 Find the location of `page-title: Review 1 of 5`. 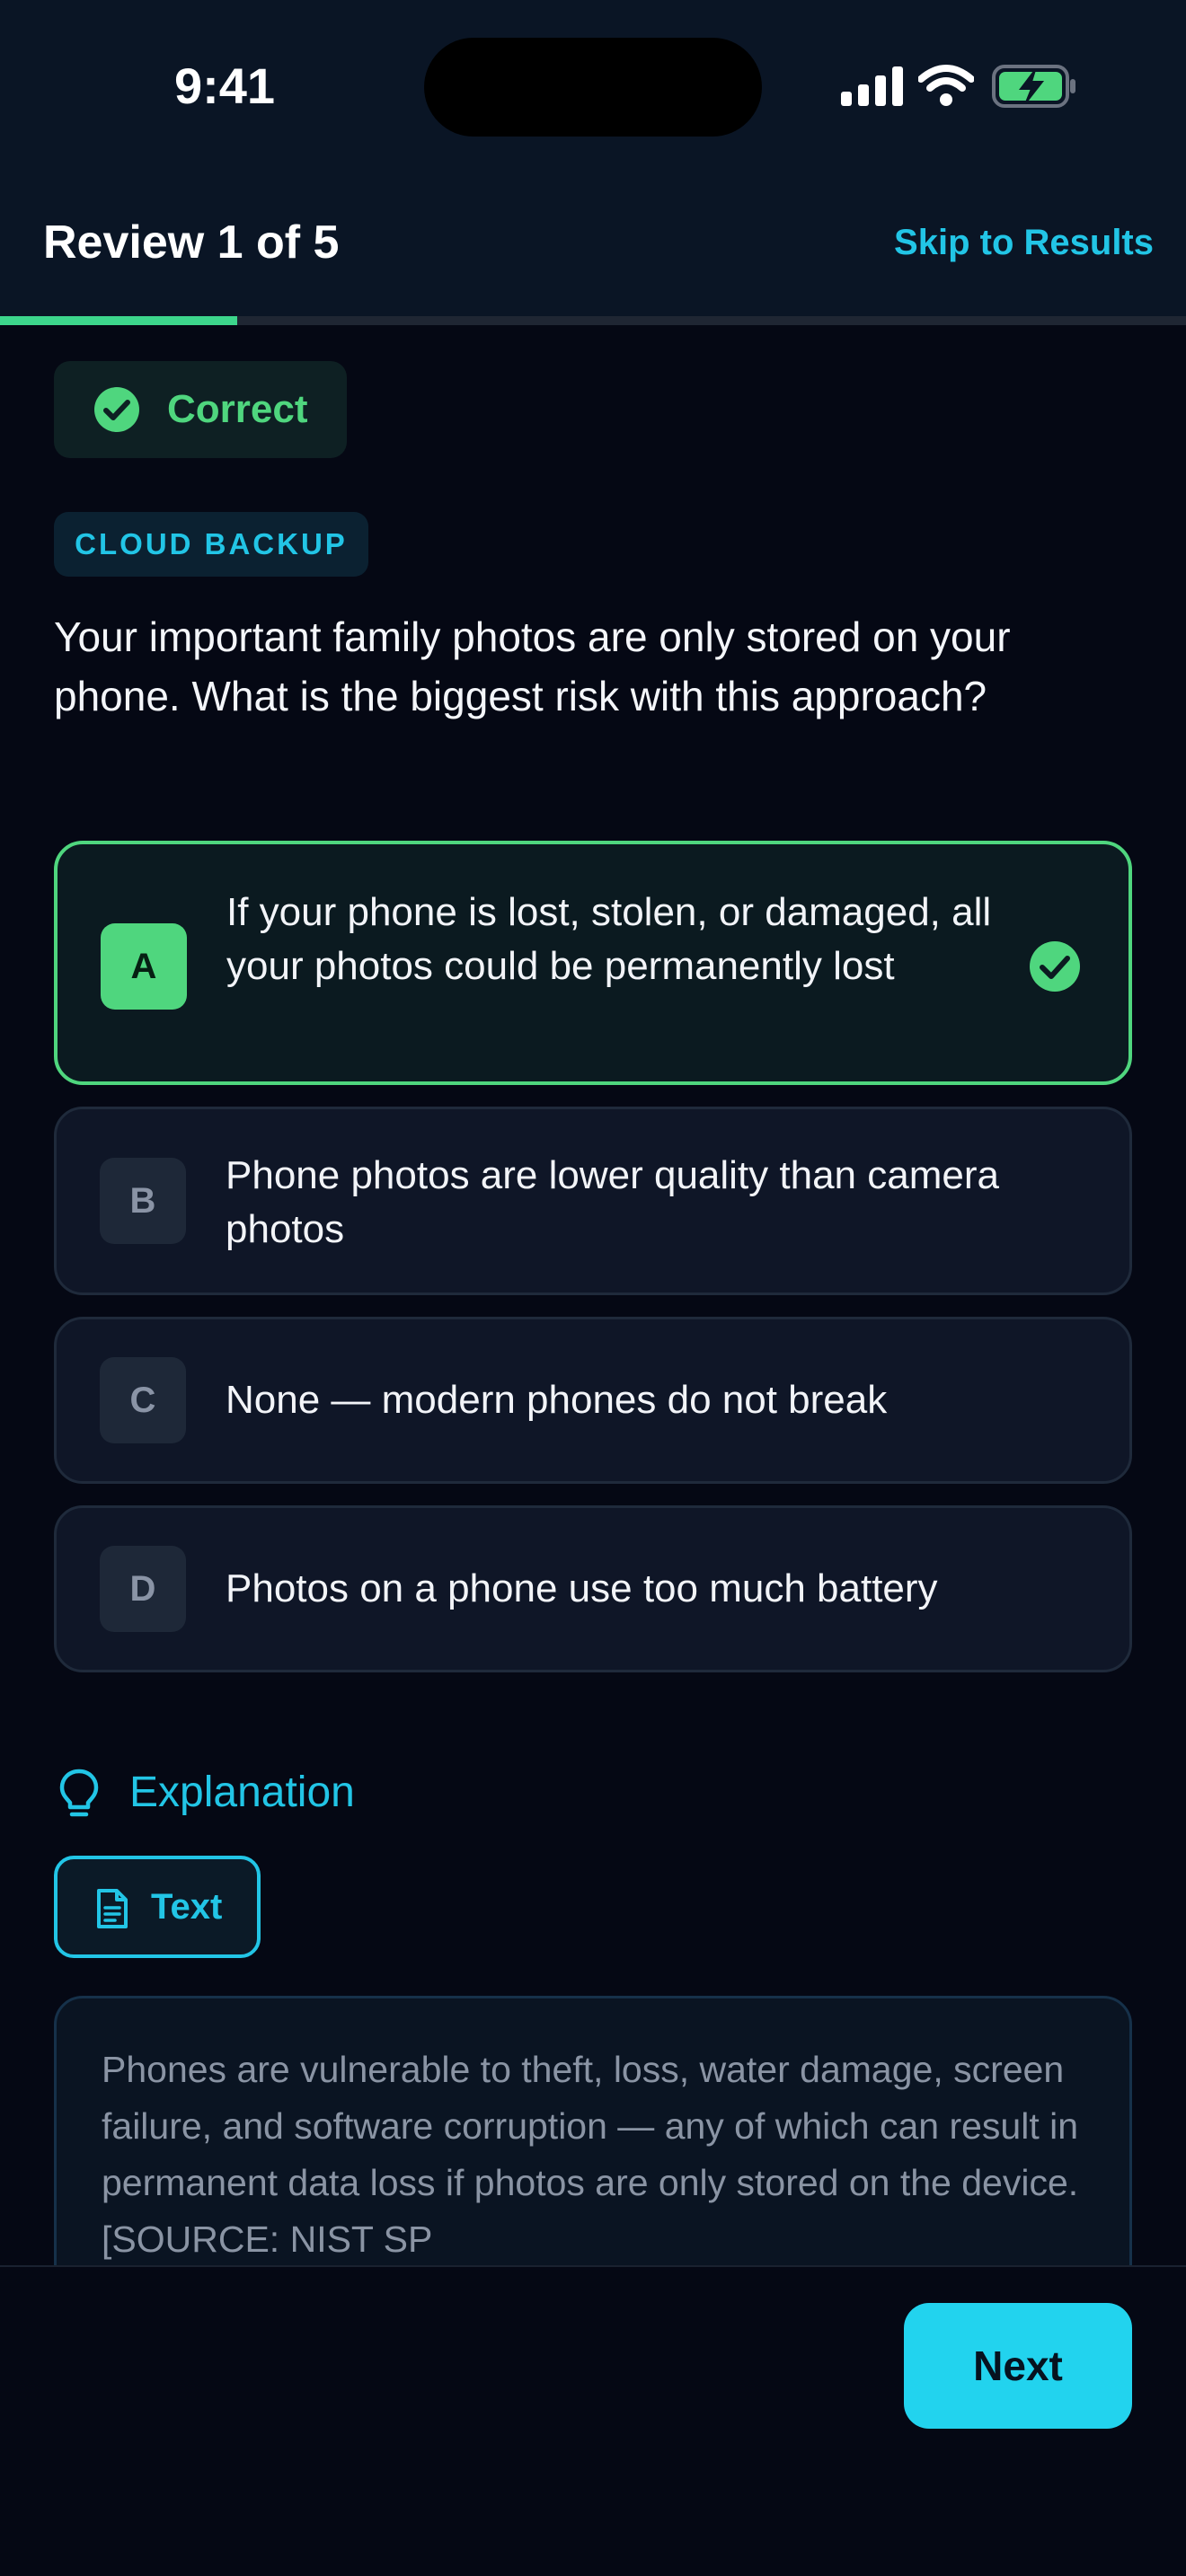

page-title: Review 1 of 5 is located at coordinates (191, 242).